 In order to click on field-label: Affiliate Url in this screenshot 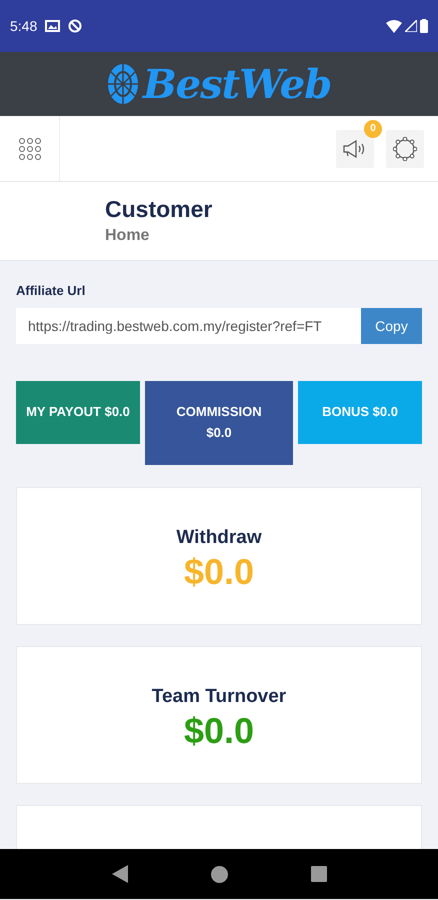, I will do `click(51, 290)`.